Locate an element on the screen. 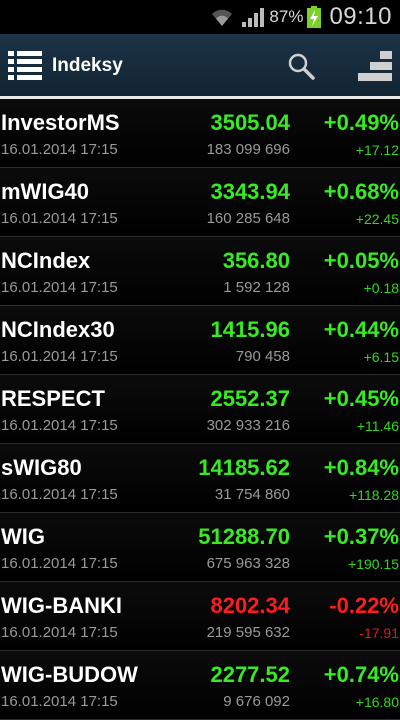 Image resolution: width=400 pixels, height=720 pixels. index-volume: 1 592 128 is located at coordinates (256, 287).